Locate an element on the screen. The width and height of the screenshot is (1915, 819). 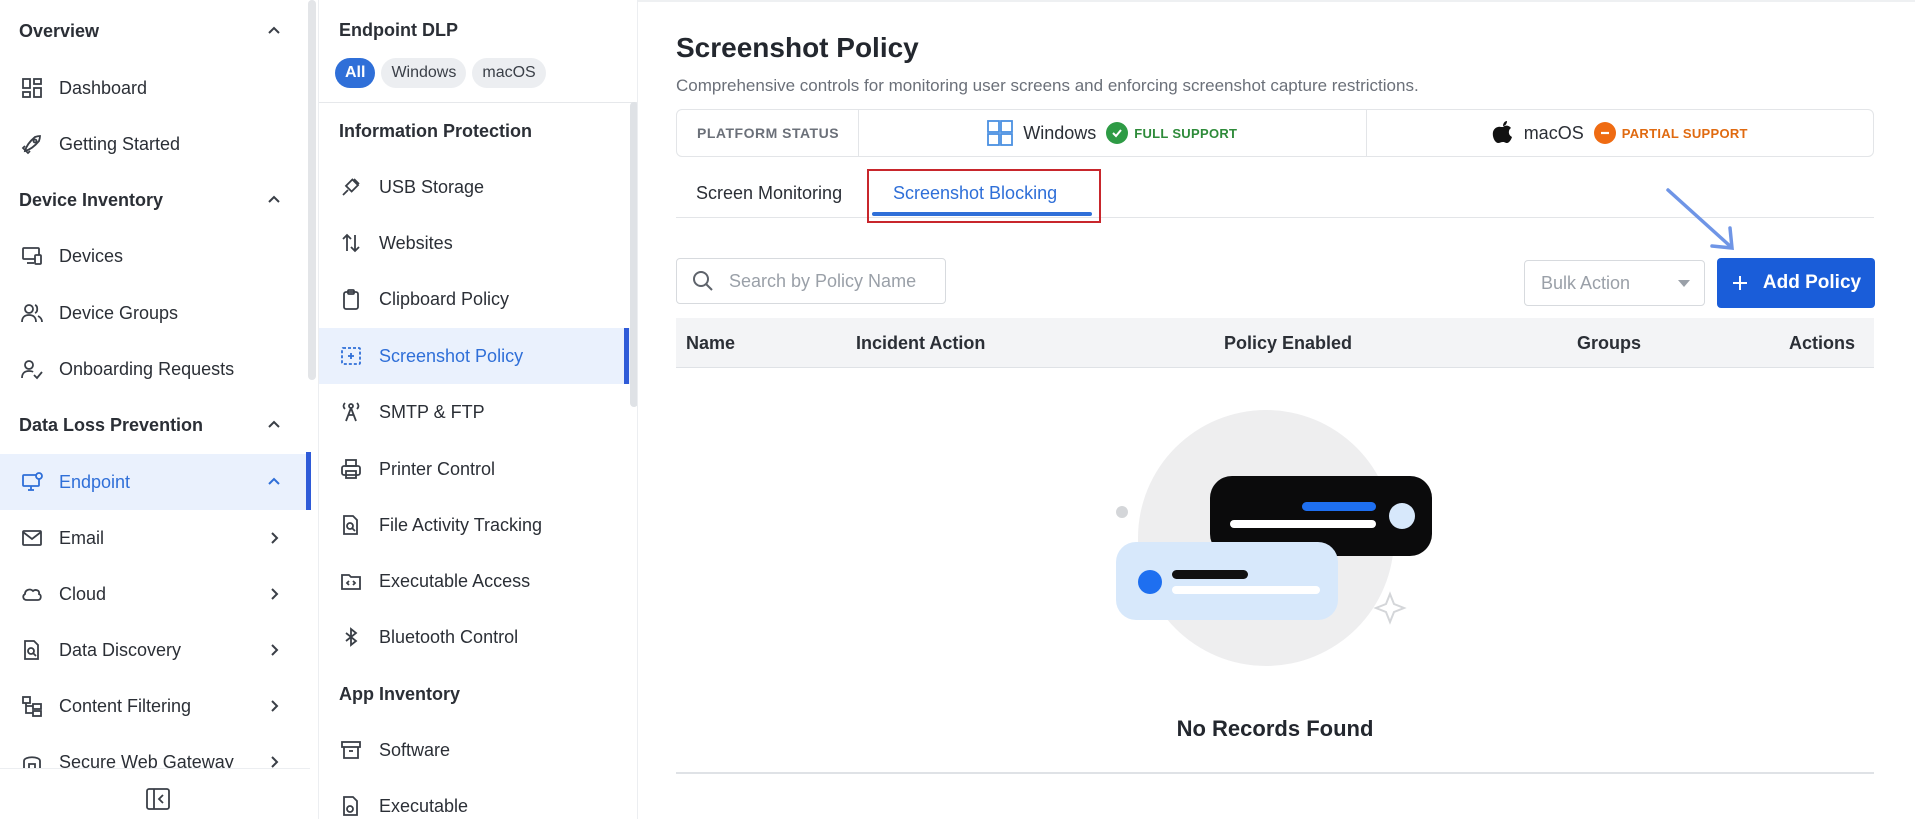
column-actions: Actions is located at coordinates (1822, 343).